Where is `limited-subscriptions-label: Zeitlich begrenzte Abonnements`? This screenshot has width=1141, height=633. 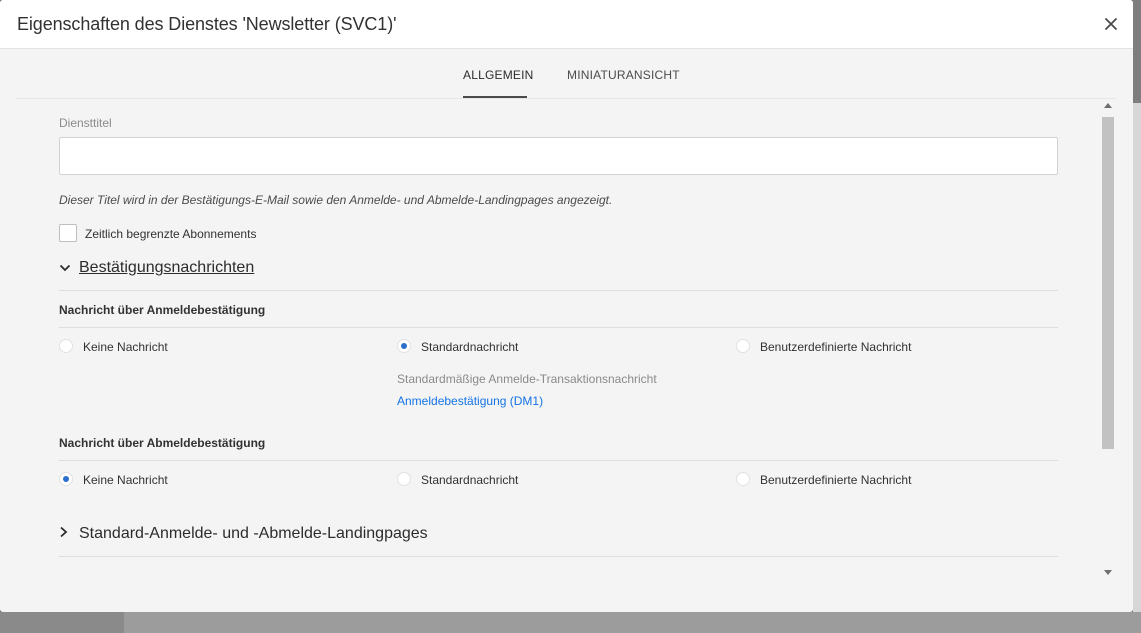
limited-subscriptions-label: Zeitlich begrenzte Abonnements is located at coordinates (171, 234).